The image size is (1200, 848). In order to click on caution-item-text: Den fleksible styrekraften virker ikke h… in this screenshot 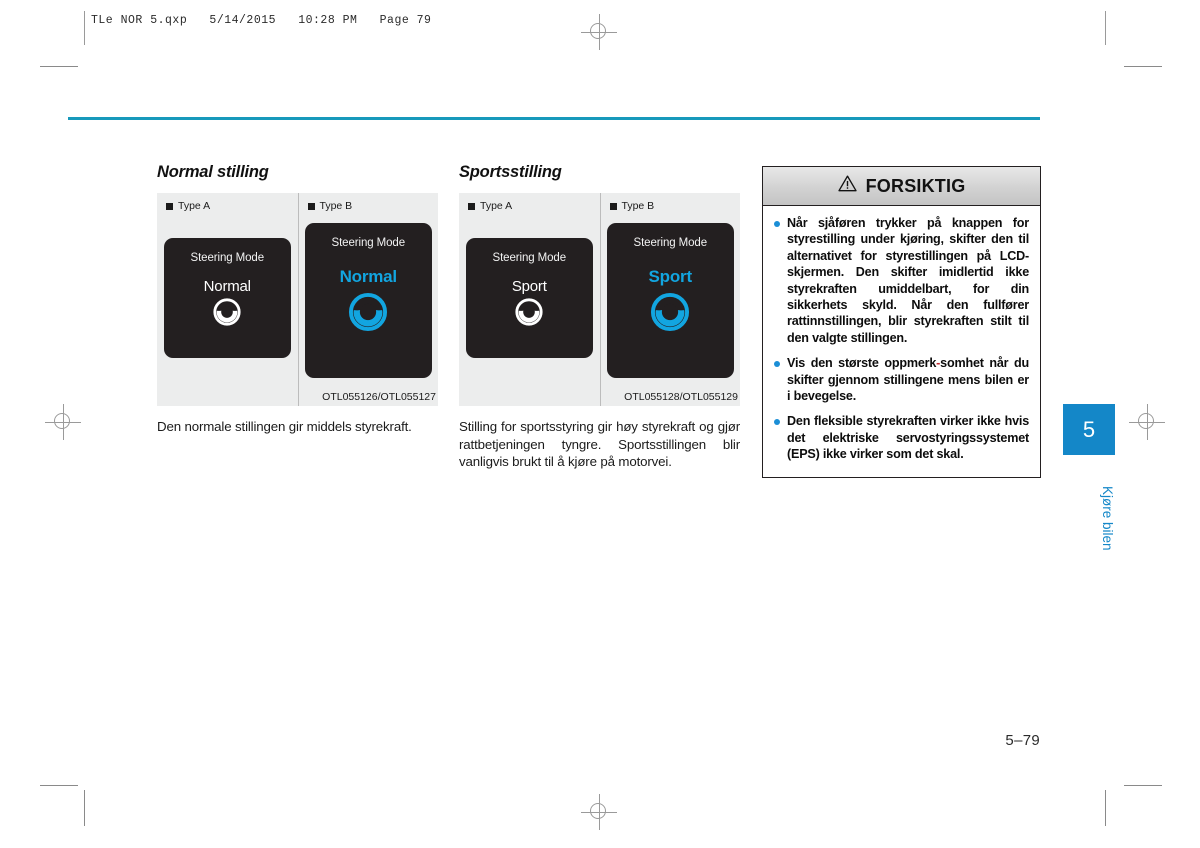, I will do `click(908, 438)`.